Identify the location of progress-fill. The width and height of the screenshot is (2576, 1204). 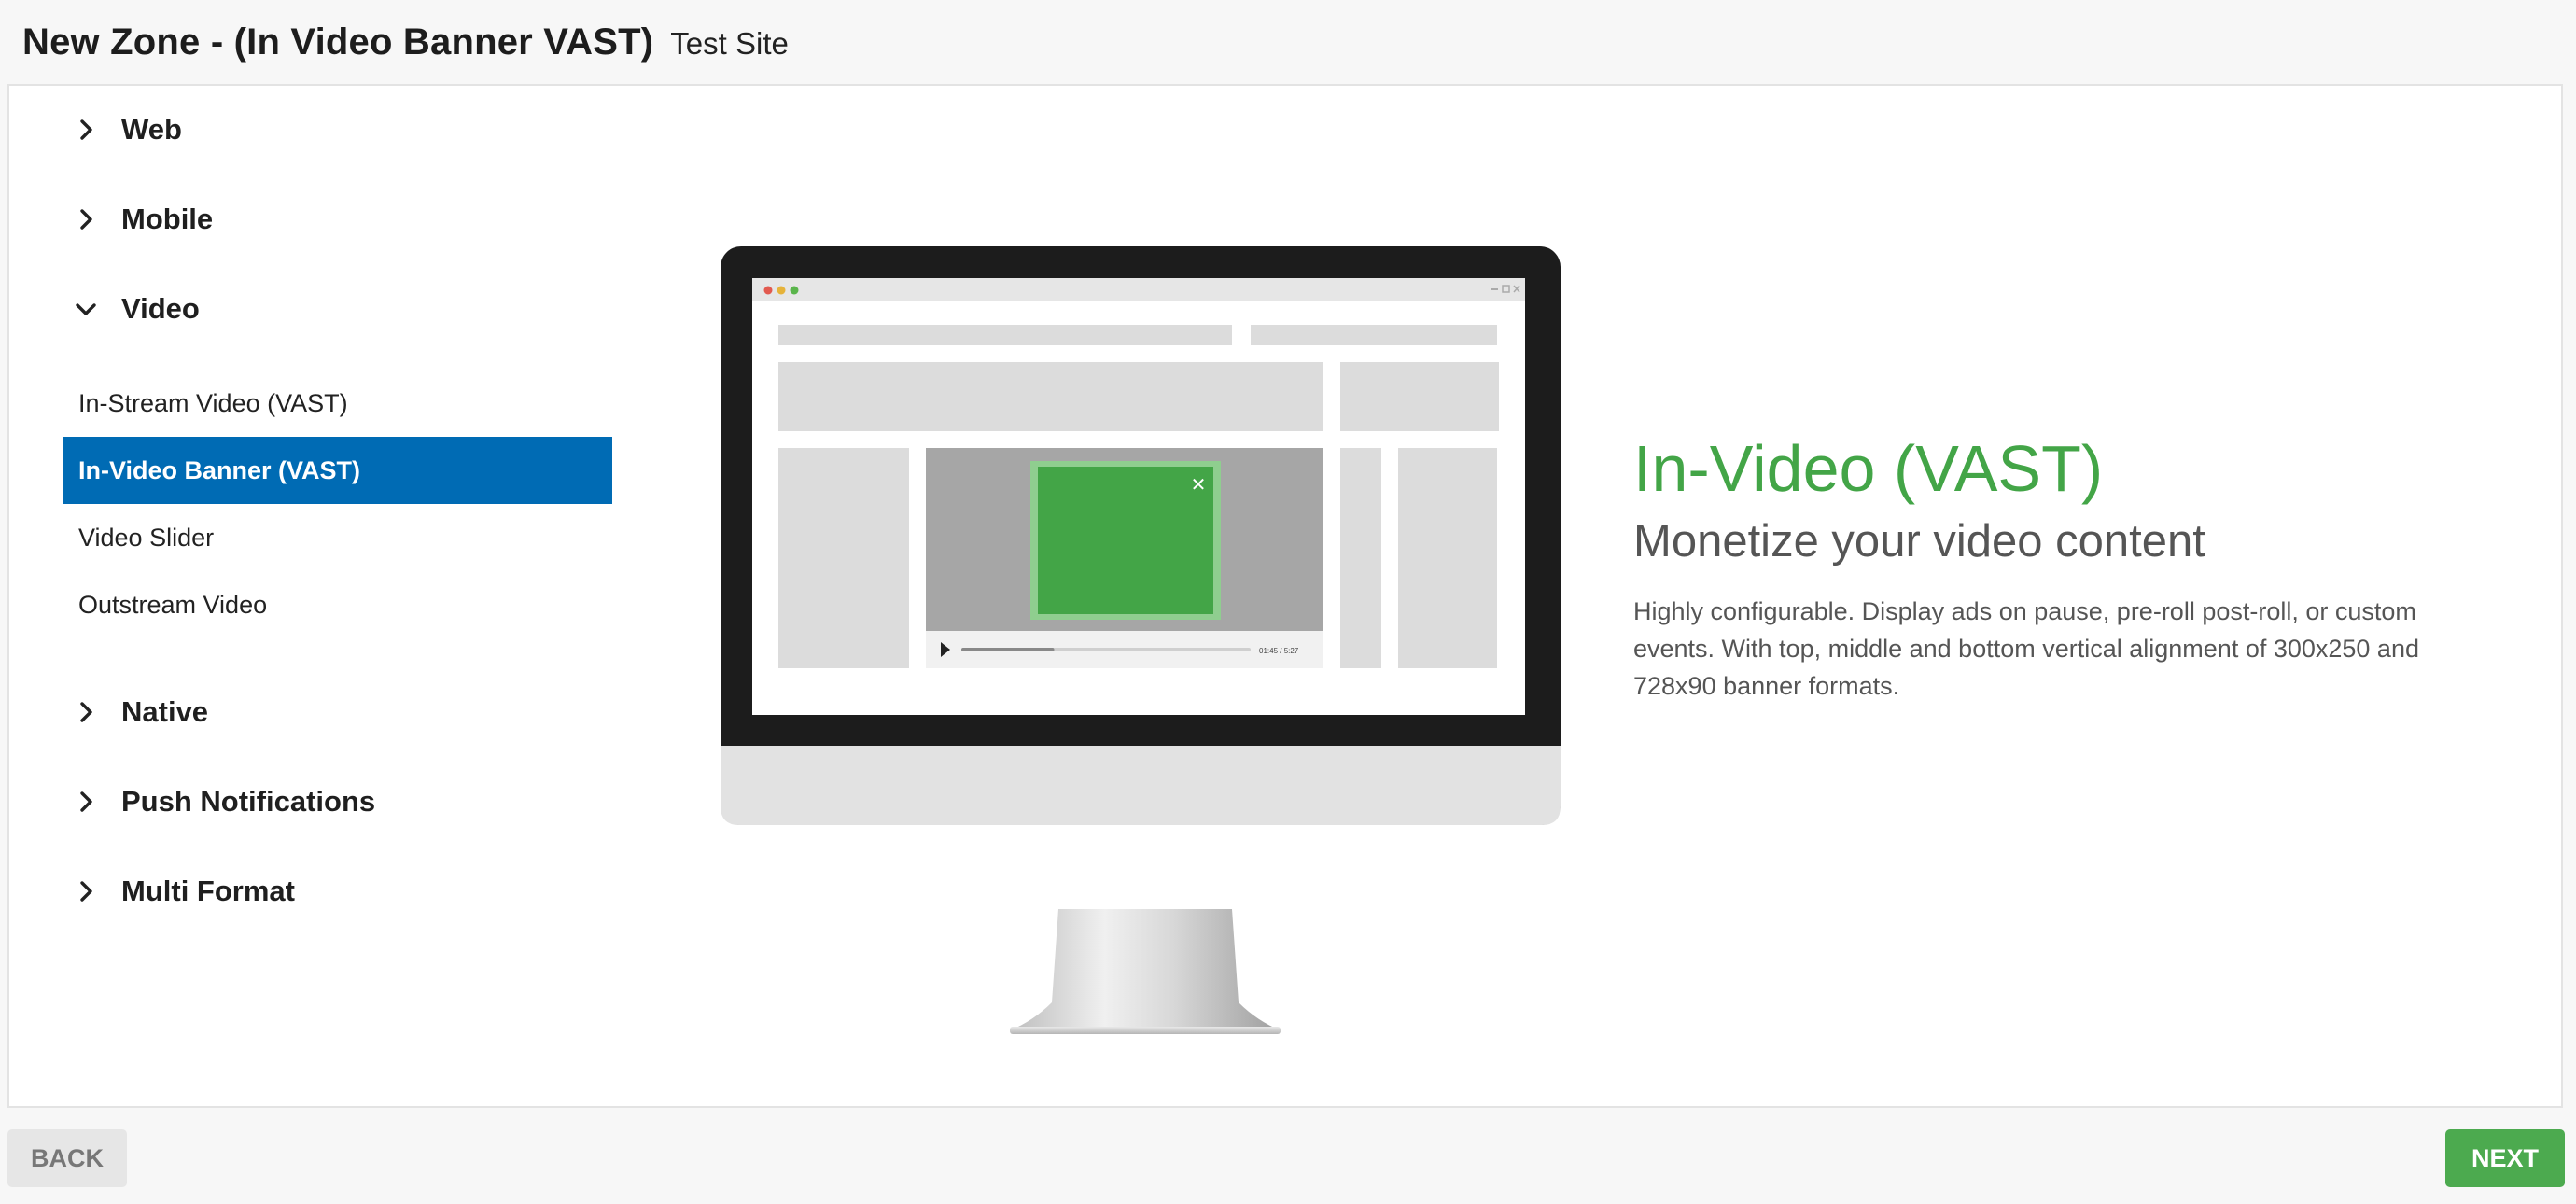
(1008, 649).